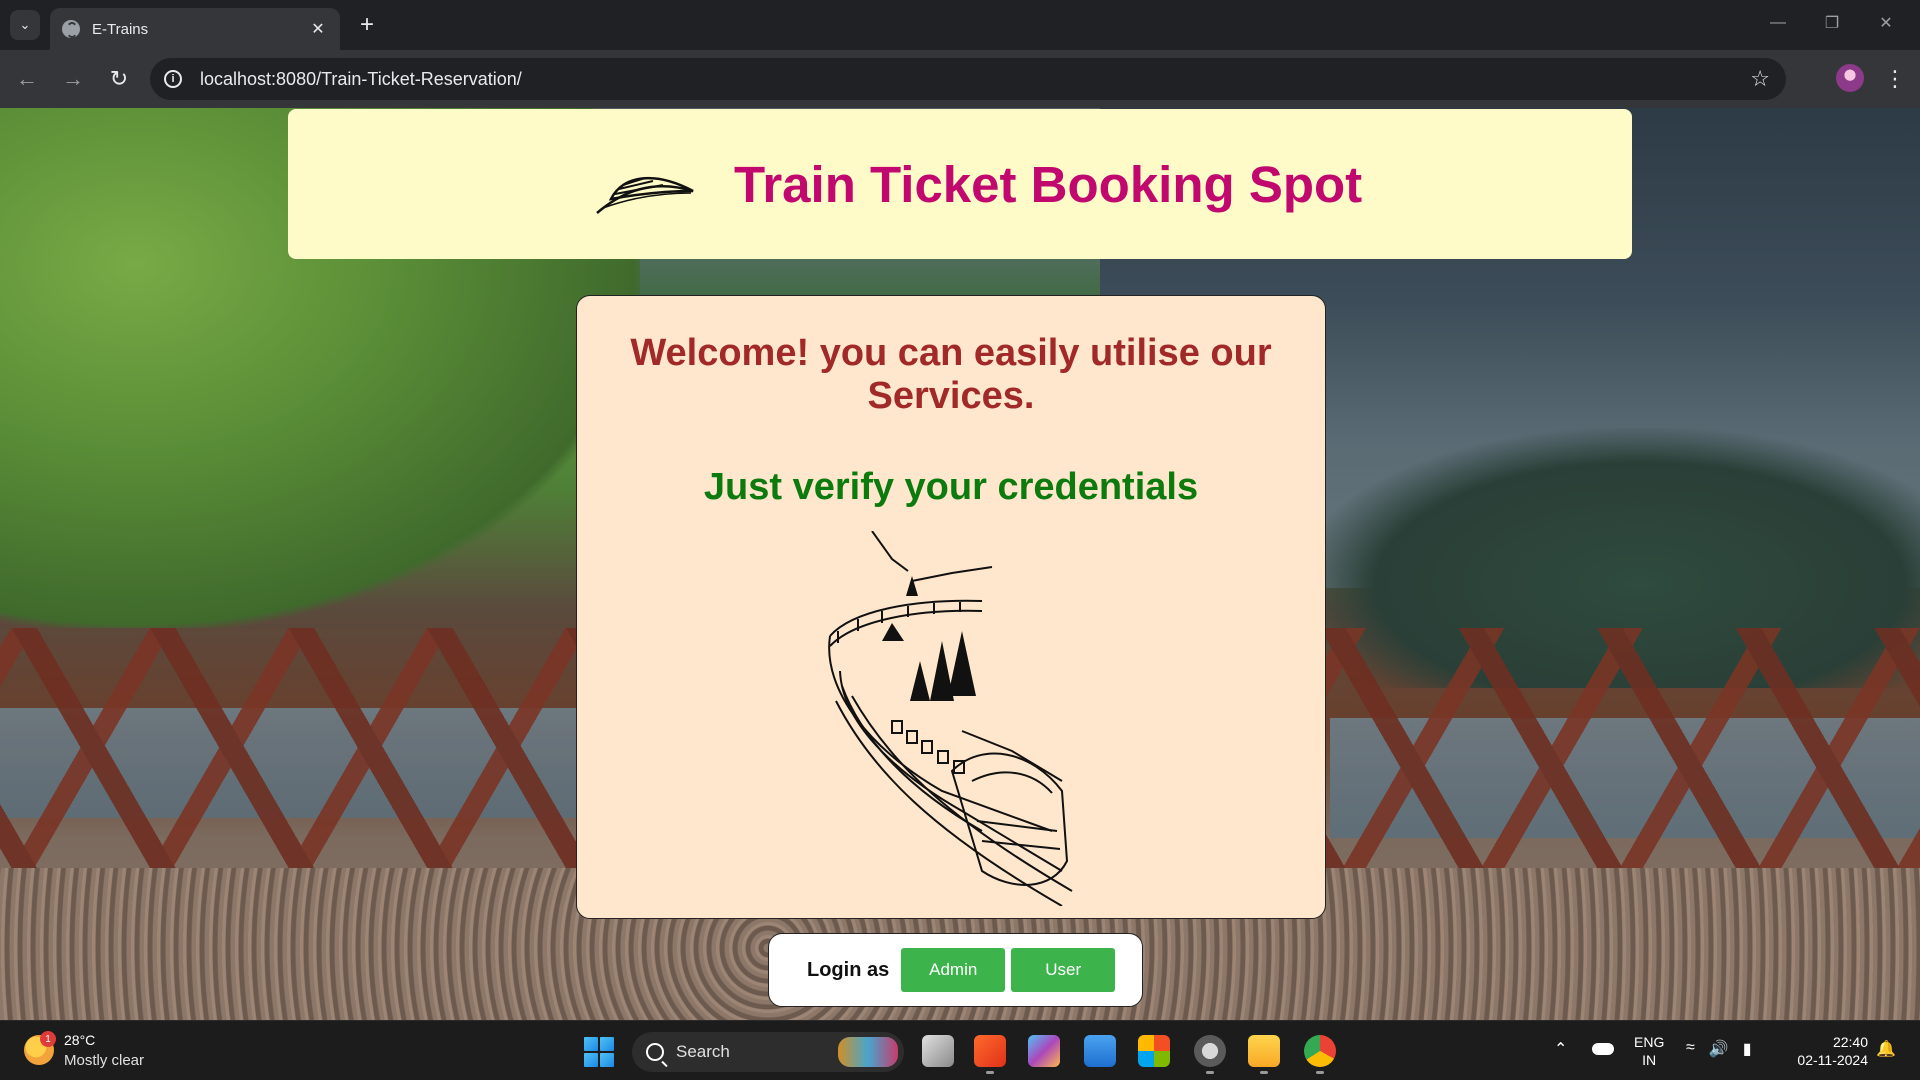  What do you see at coordinates (48, 1039) in the screenshot?
I see `weather-badge: 1` at bounding box center [48, 1039].